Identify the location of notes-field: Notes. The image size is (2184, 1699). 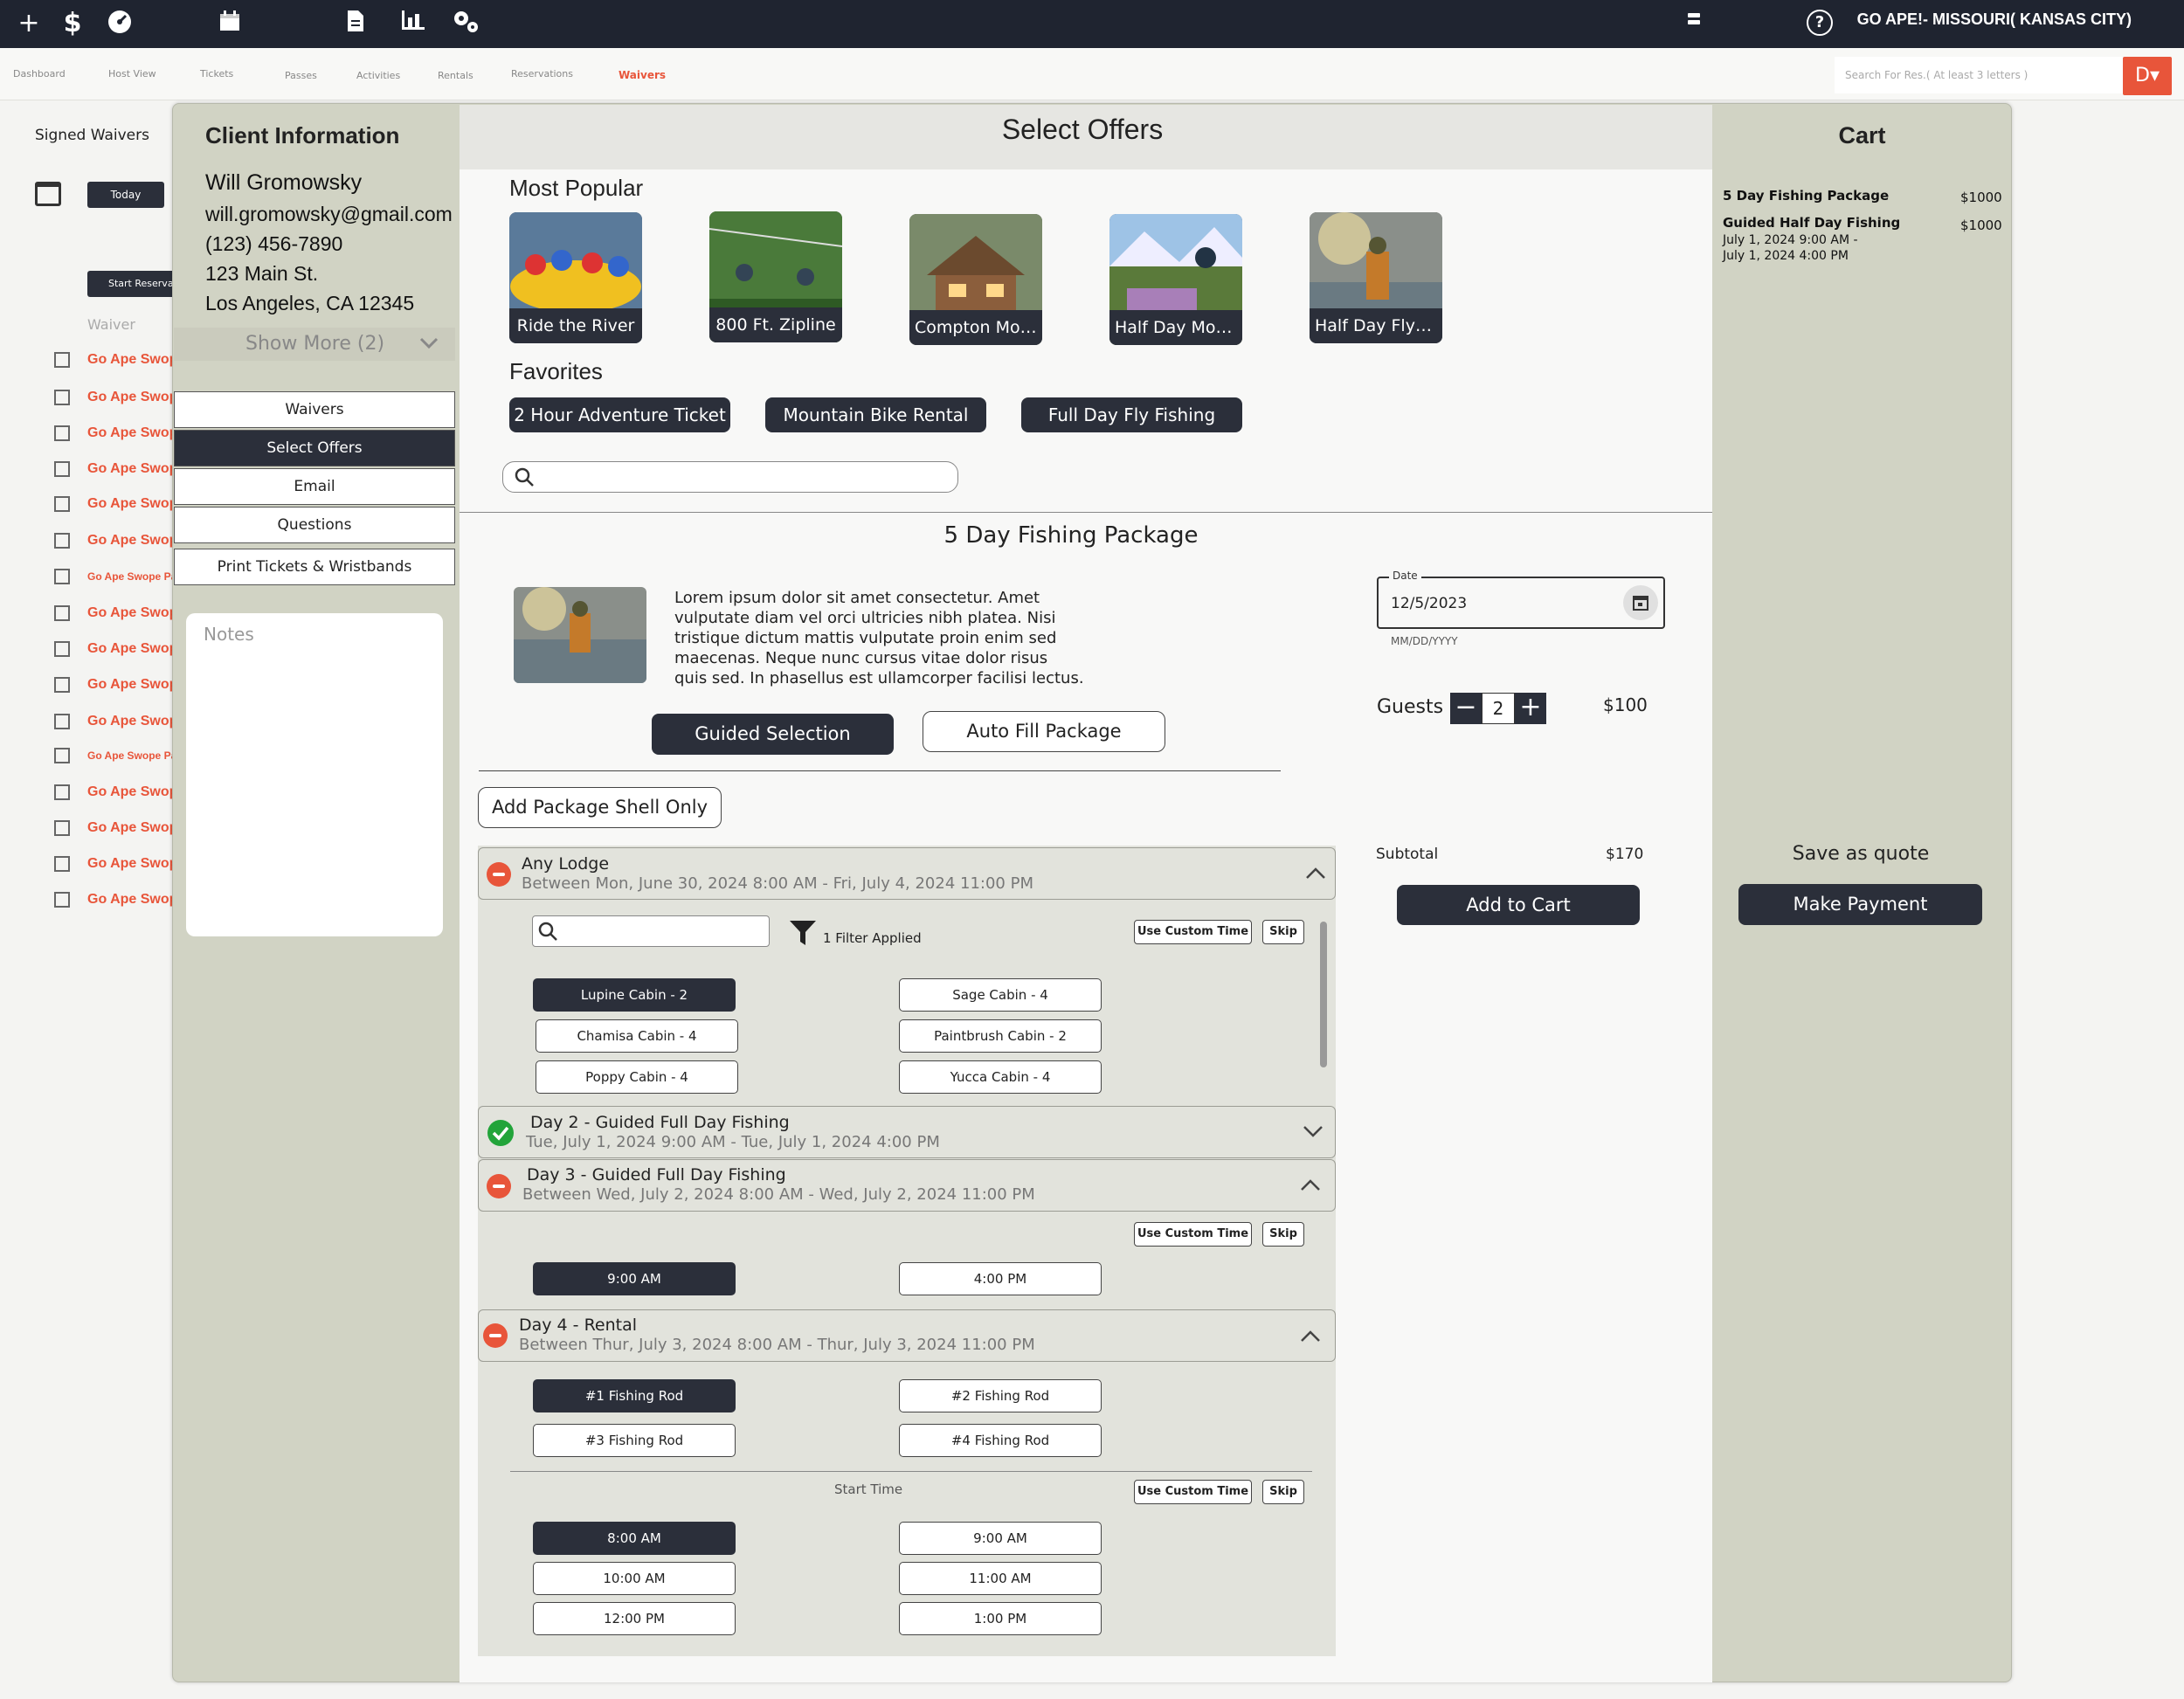
(314, 774).